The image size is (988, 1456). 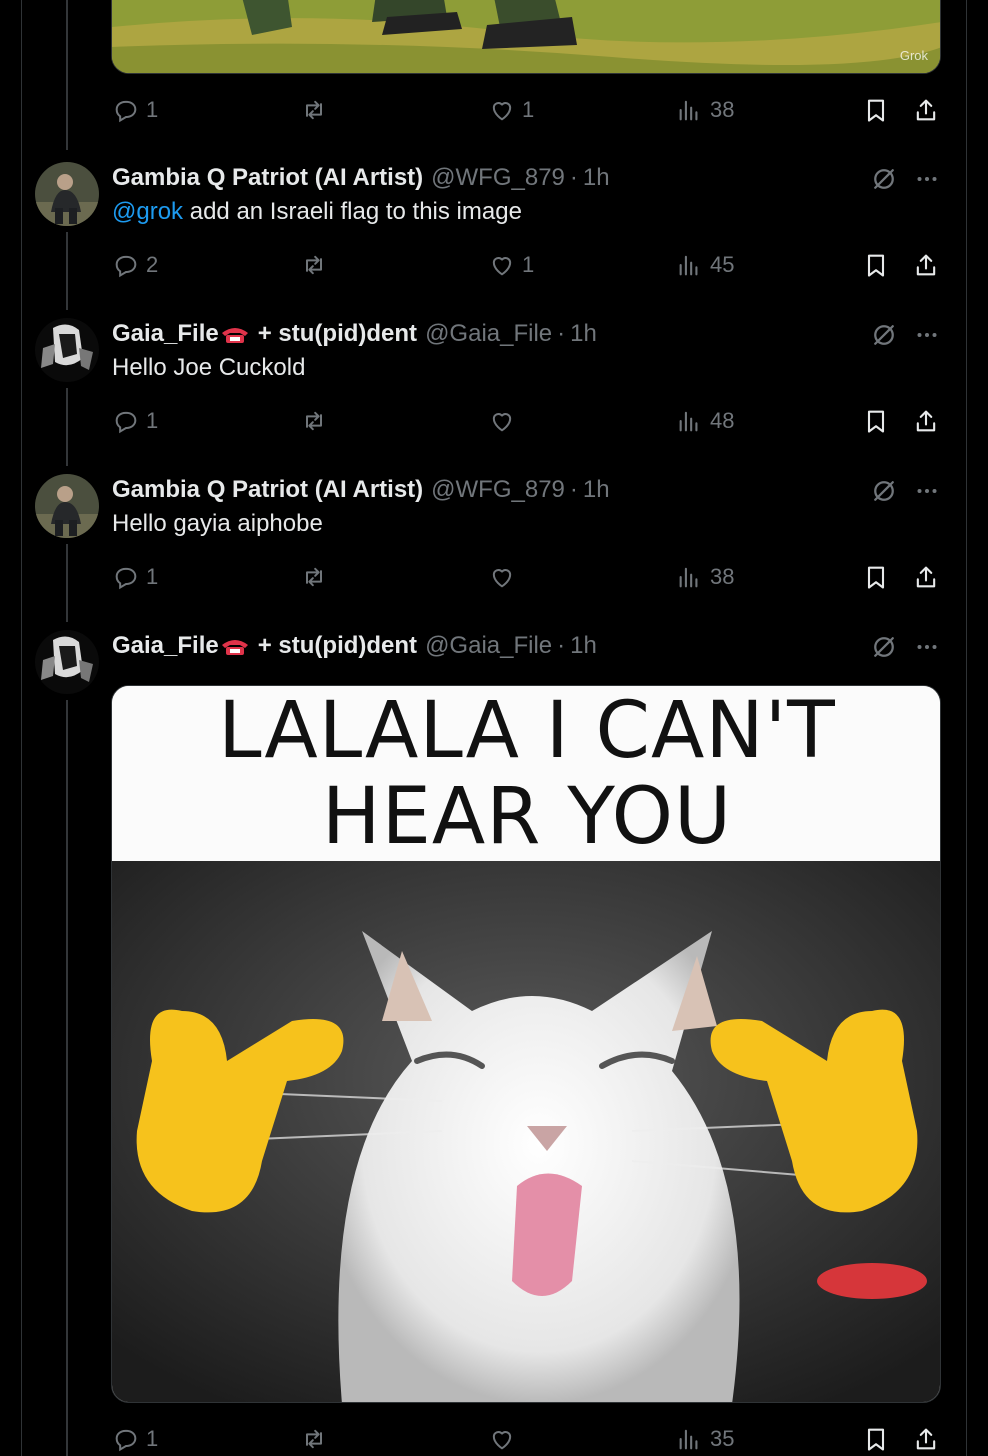 I want to click on author-name-suffix: + stu(pid)dent, so click(x=337, y=333).